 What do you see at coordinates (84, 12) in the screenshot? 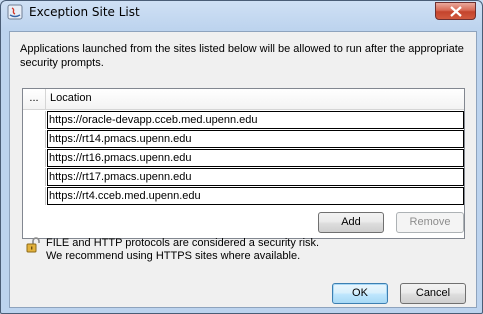
I see `window-title: Exception Site List` at bounding box center [84, 12].